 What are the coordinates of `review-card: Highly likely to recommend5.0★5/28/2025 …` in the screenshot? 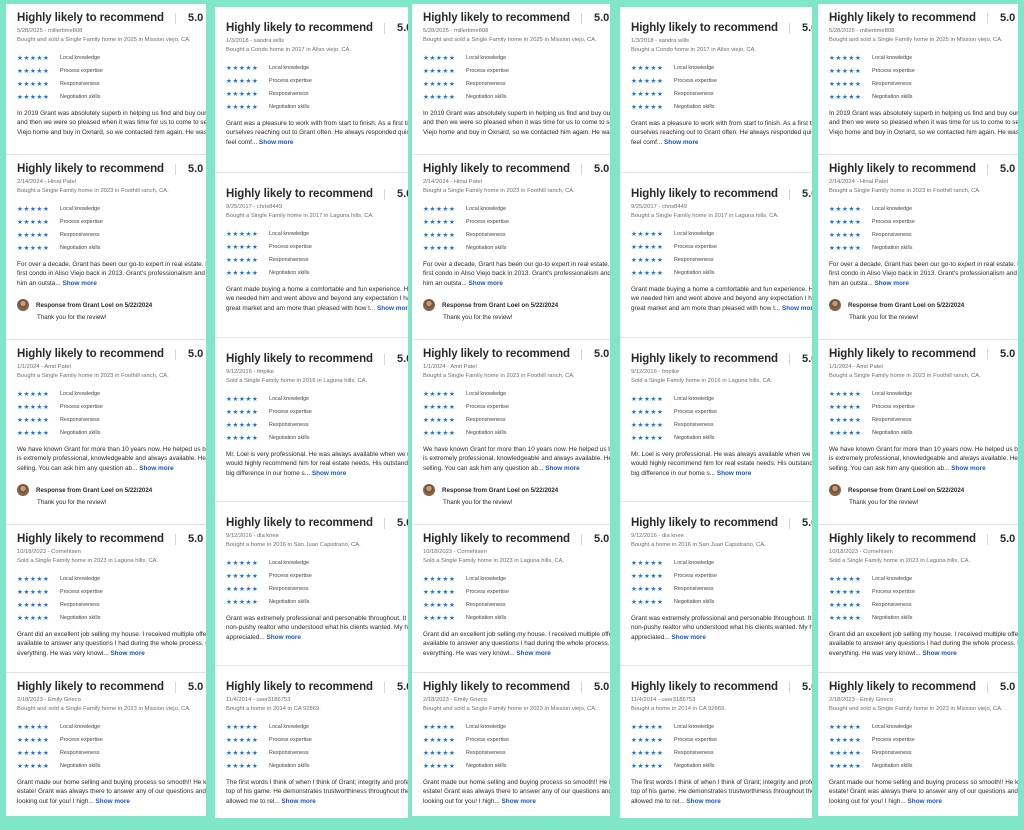 It's located at (511, 70).